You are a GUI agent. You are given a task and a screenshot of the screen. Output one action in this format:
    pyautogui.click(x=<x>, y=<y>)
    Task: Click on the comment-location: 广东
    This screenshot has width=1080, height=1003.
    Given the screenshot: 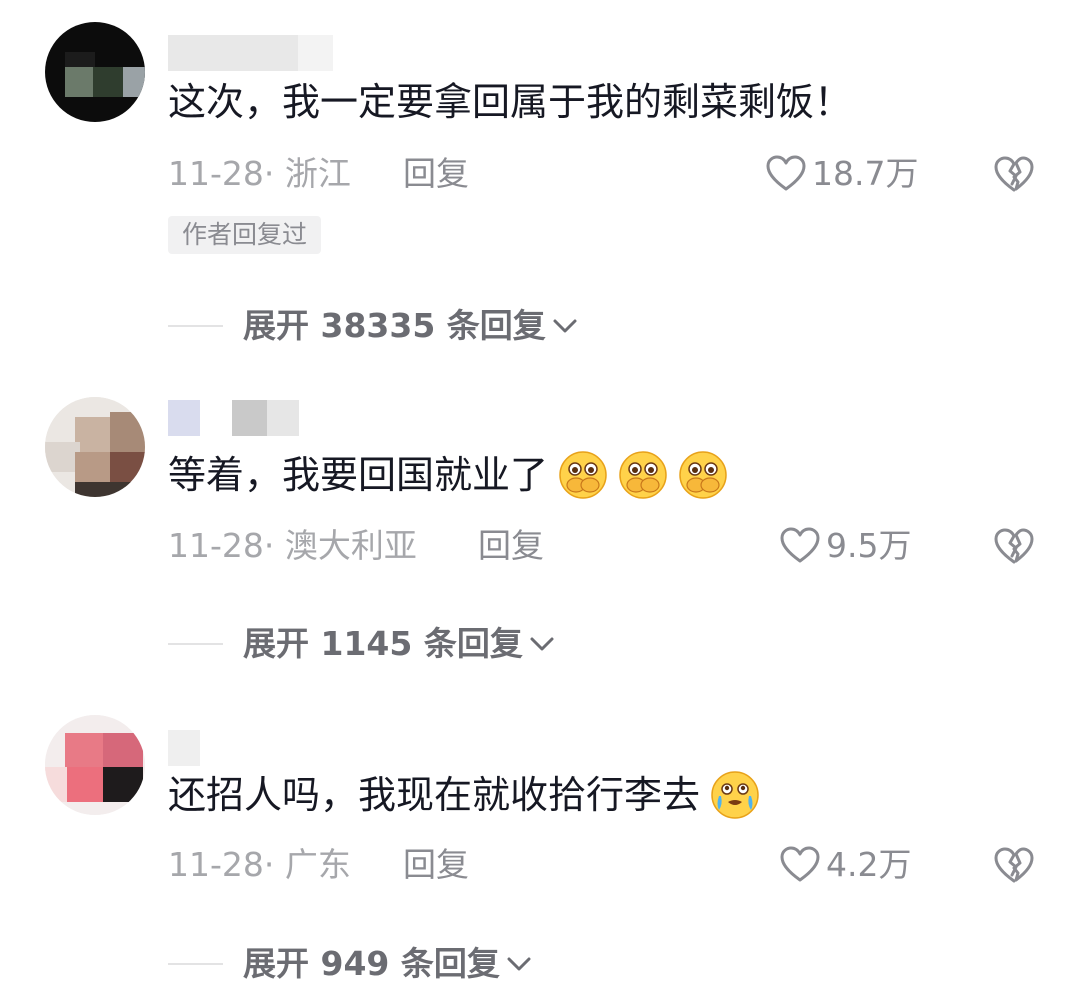 What is the action you would take?
    pyautogui.click(x=317, y=864)
    